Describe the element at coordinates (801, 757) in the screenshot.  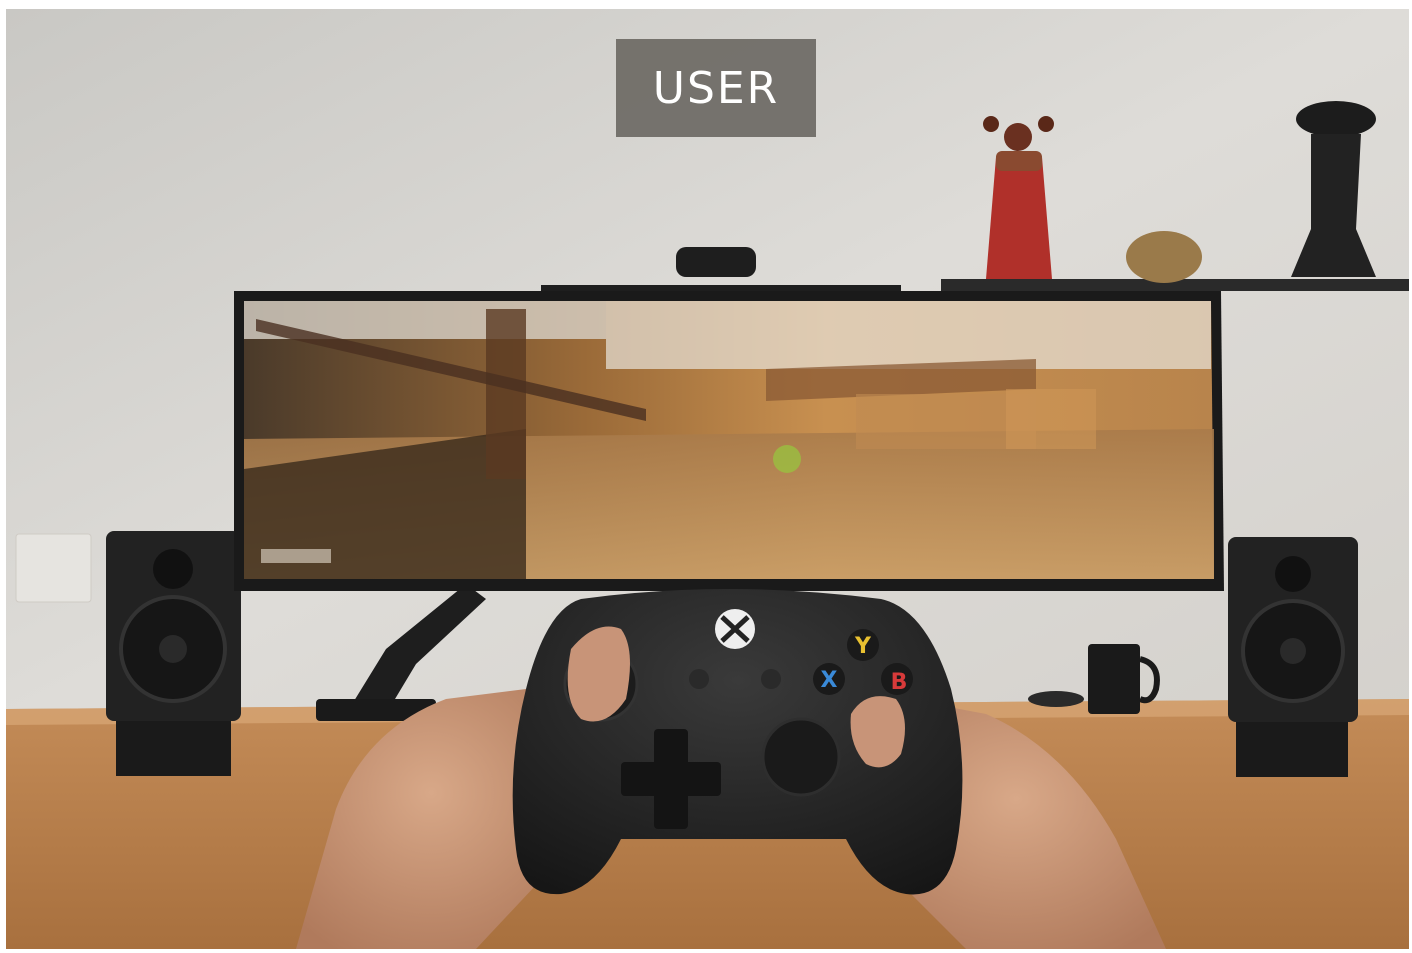
I see `right-thumbstick` at that location.